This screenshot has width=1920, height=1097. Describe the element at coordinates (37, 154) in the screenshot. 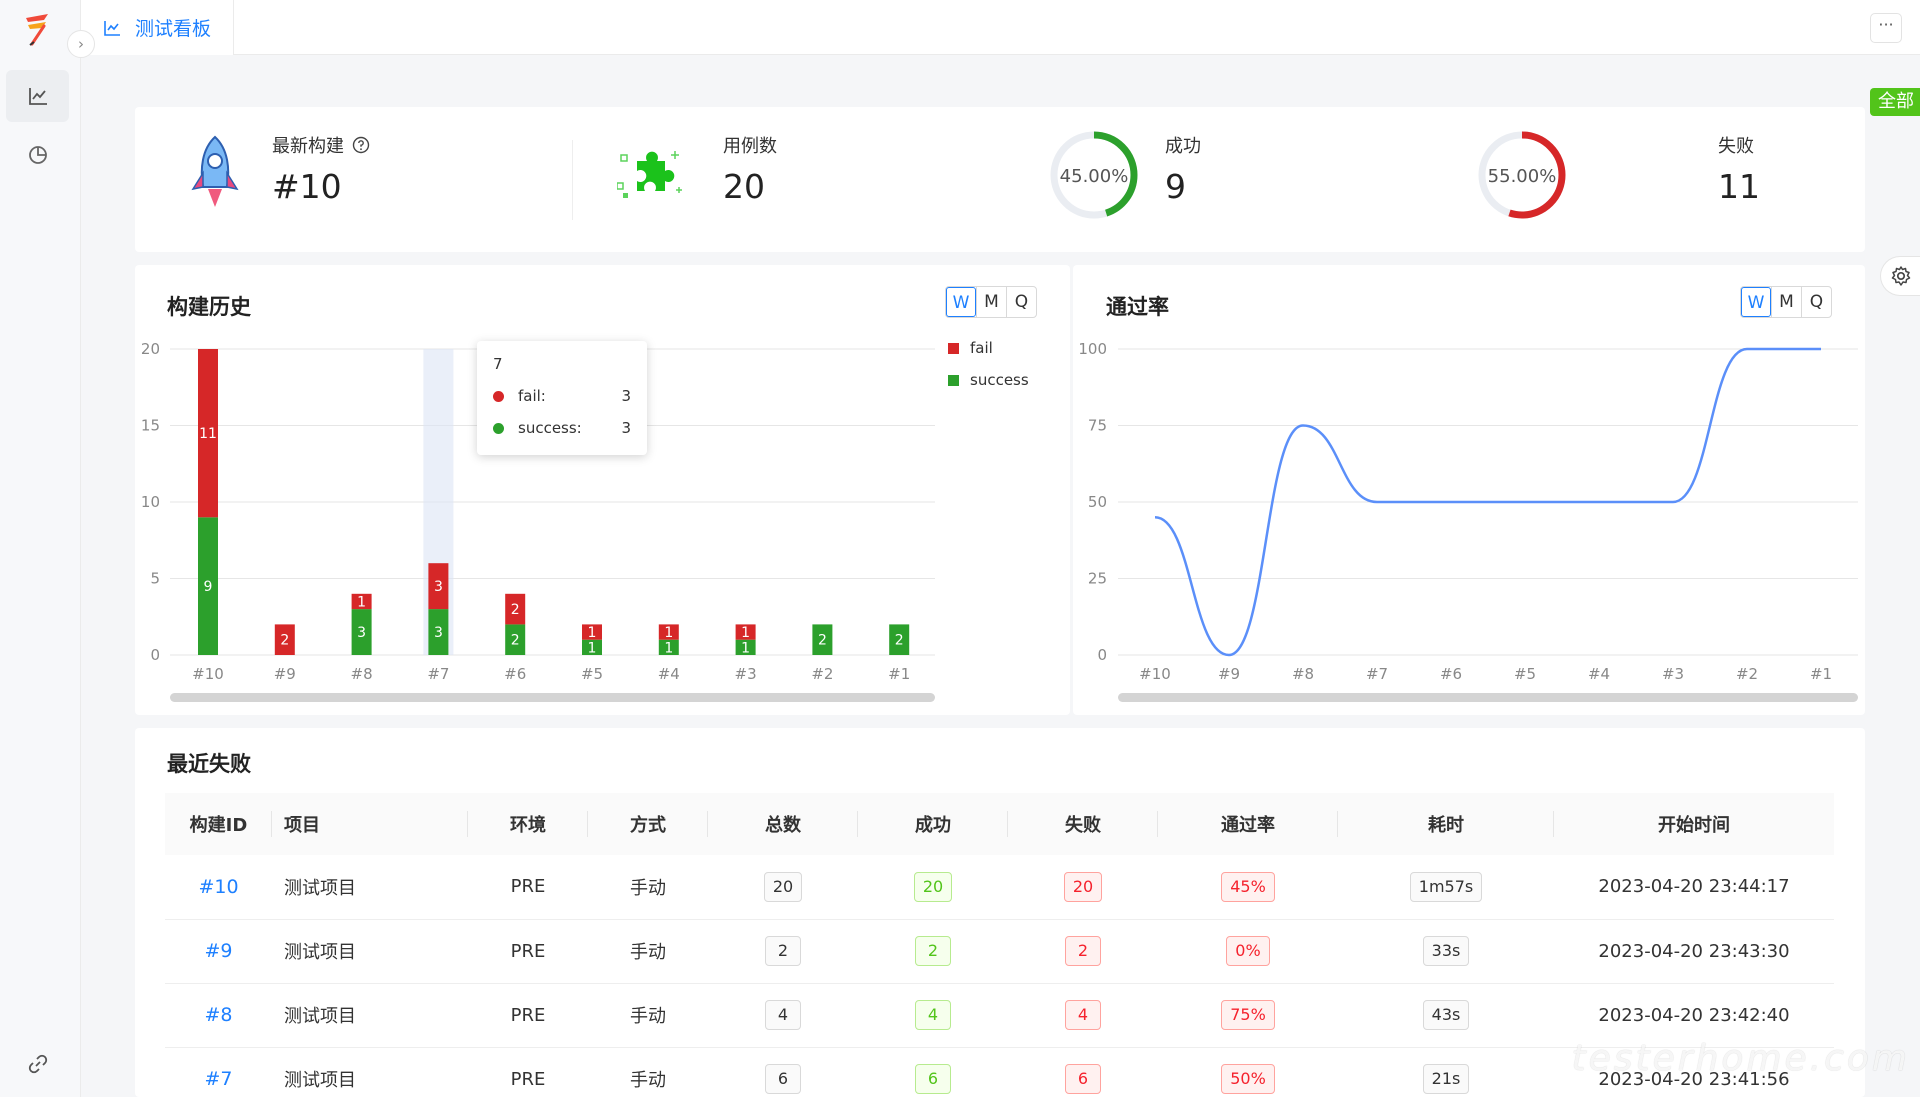

I see `sidebar-item-statistics` at that location.